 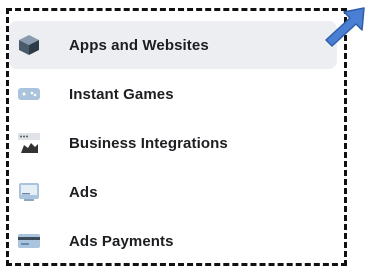 I want to click on pointer-arrow-icon, so click(x=345, y=27).